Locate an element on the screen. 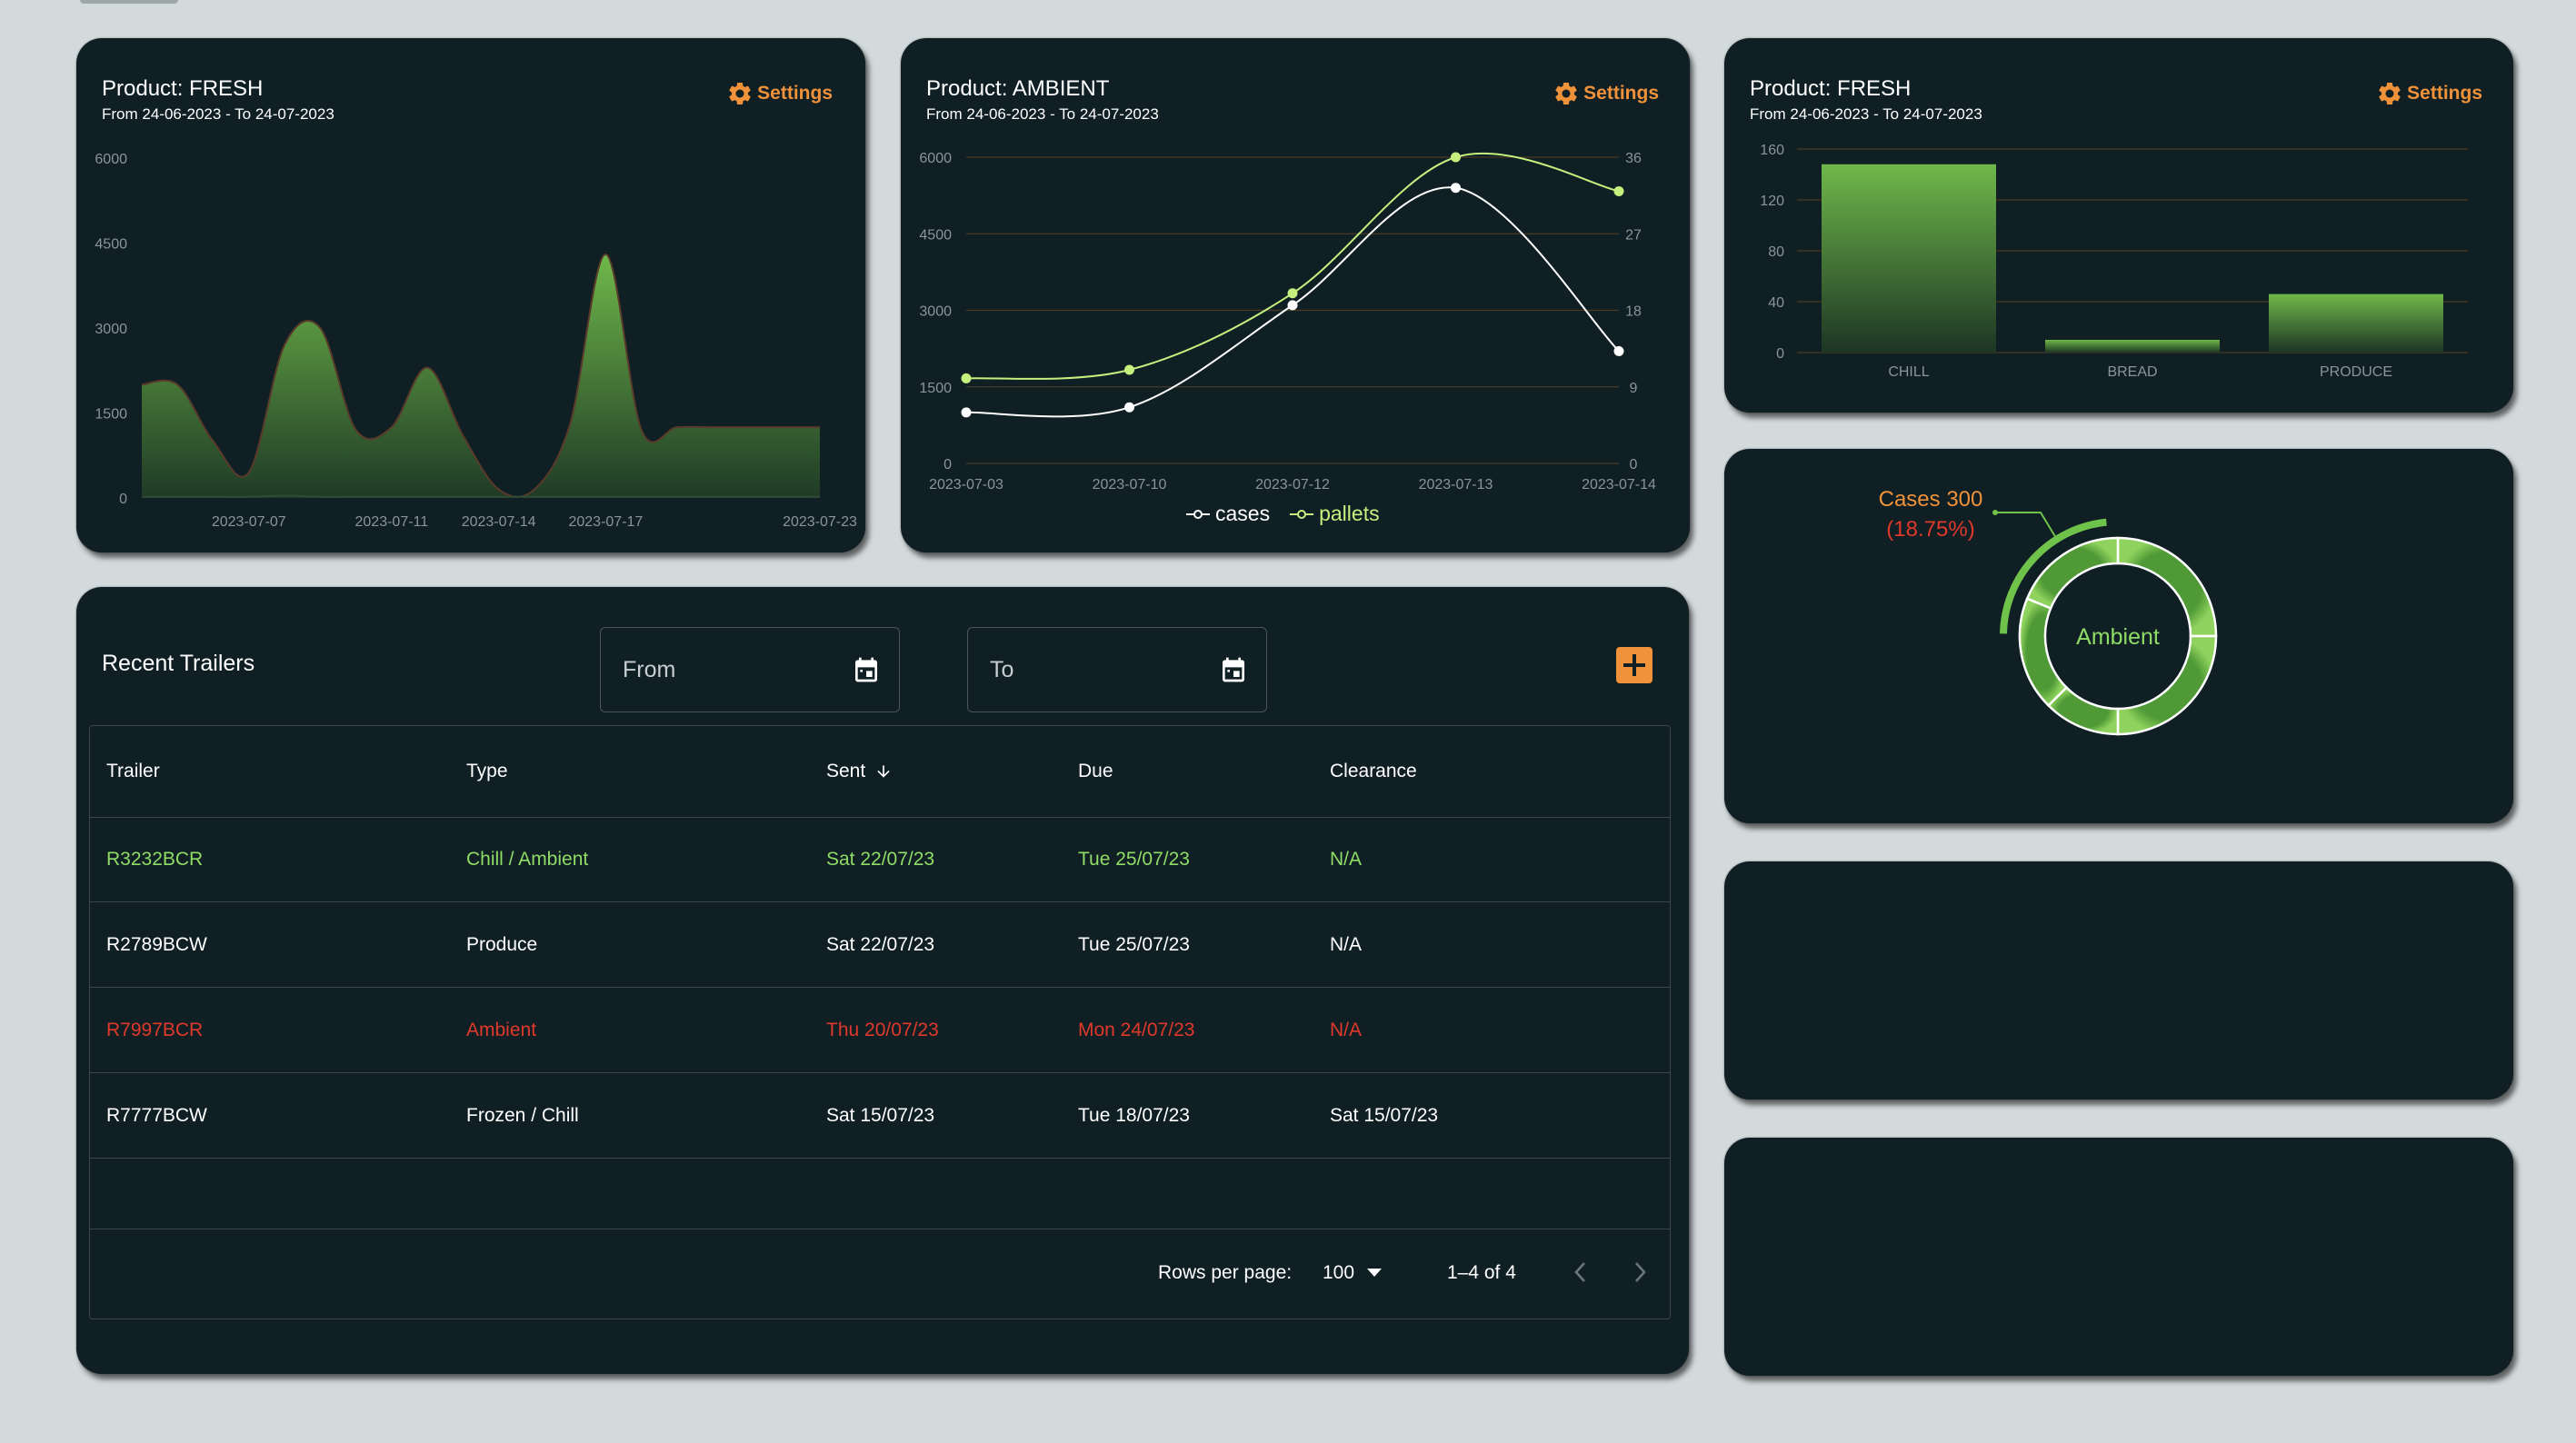  to-date-field: To is located at coordinates (1117, 669).